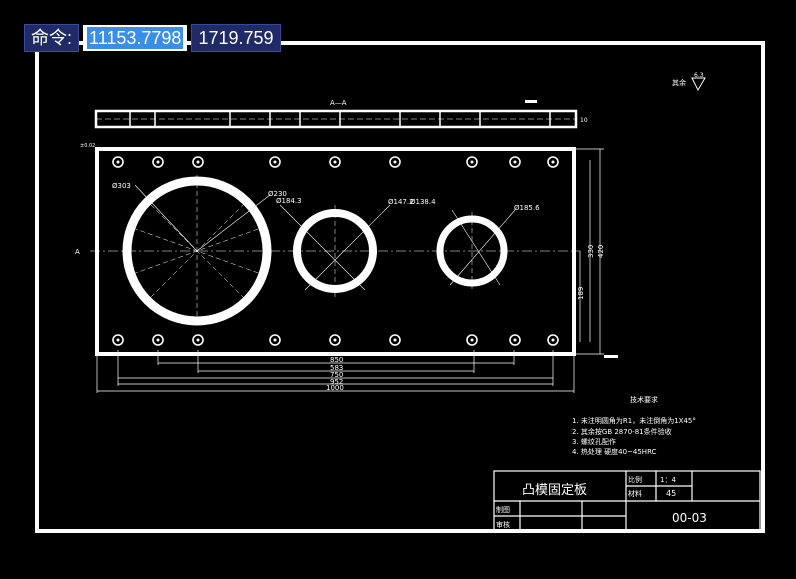  What do you see at coordinates (584, 120) in the screenshot?
I see `svg-text: 10` at bounding box center [584, 120].